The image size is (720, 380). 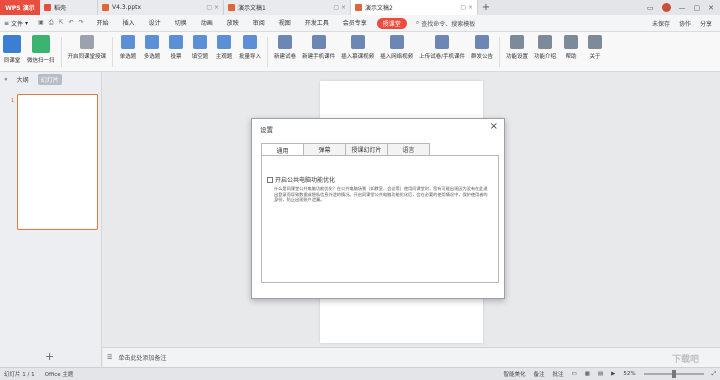 I want to click on menu-item: 切换, so click(x=181, y=23).